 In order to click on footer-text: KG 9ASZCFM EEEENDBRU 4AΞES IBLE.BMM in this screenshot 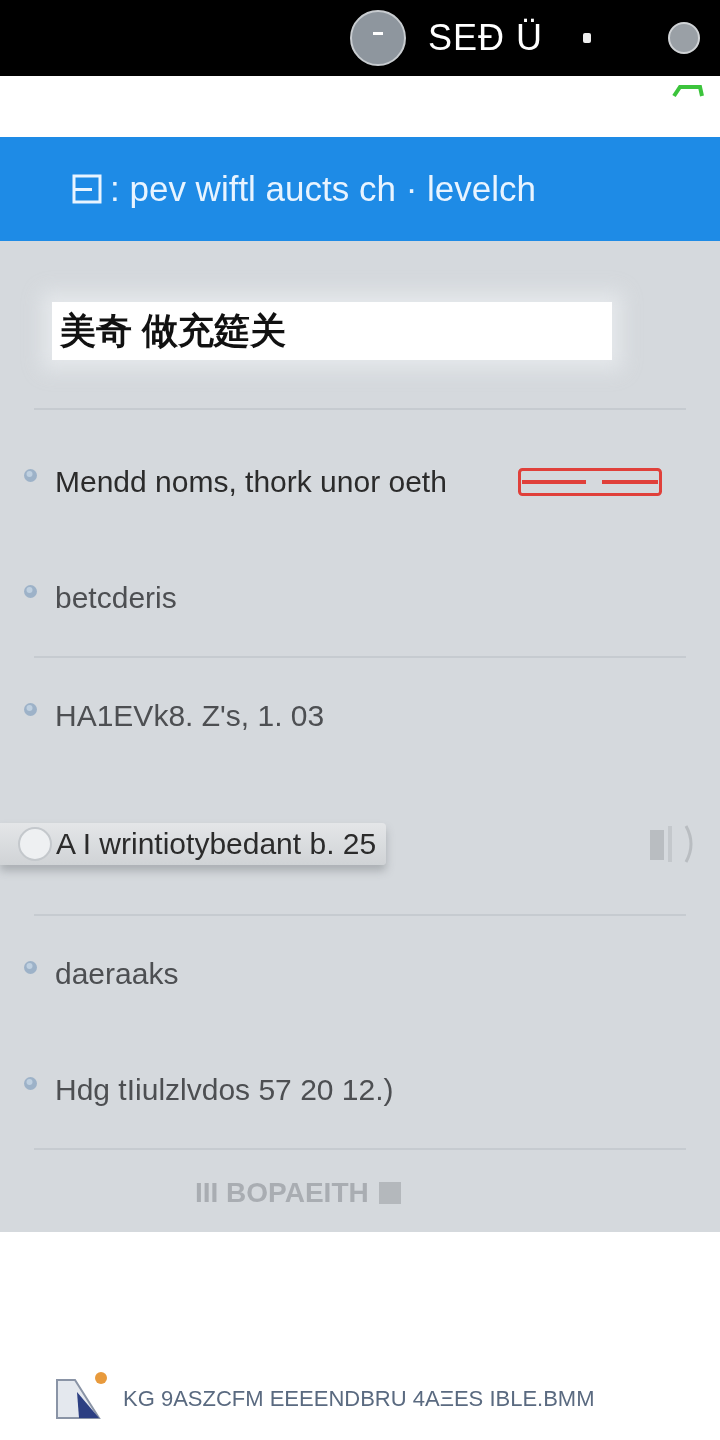, I will do `click(359, 1399)`.